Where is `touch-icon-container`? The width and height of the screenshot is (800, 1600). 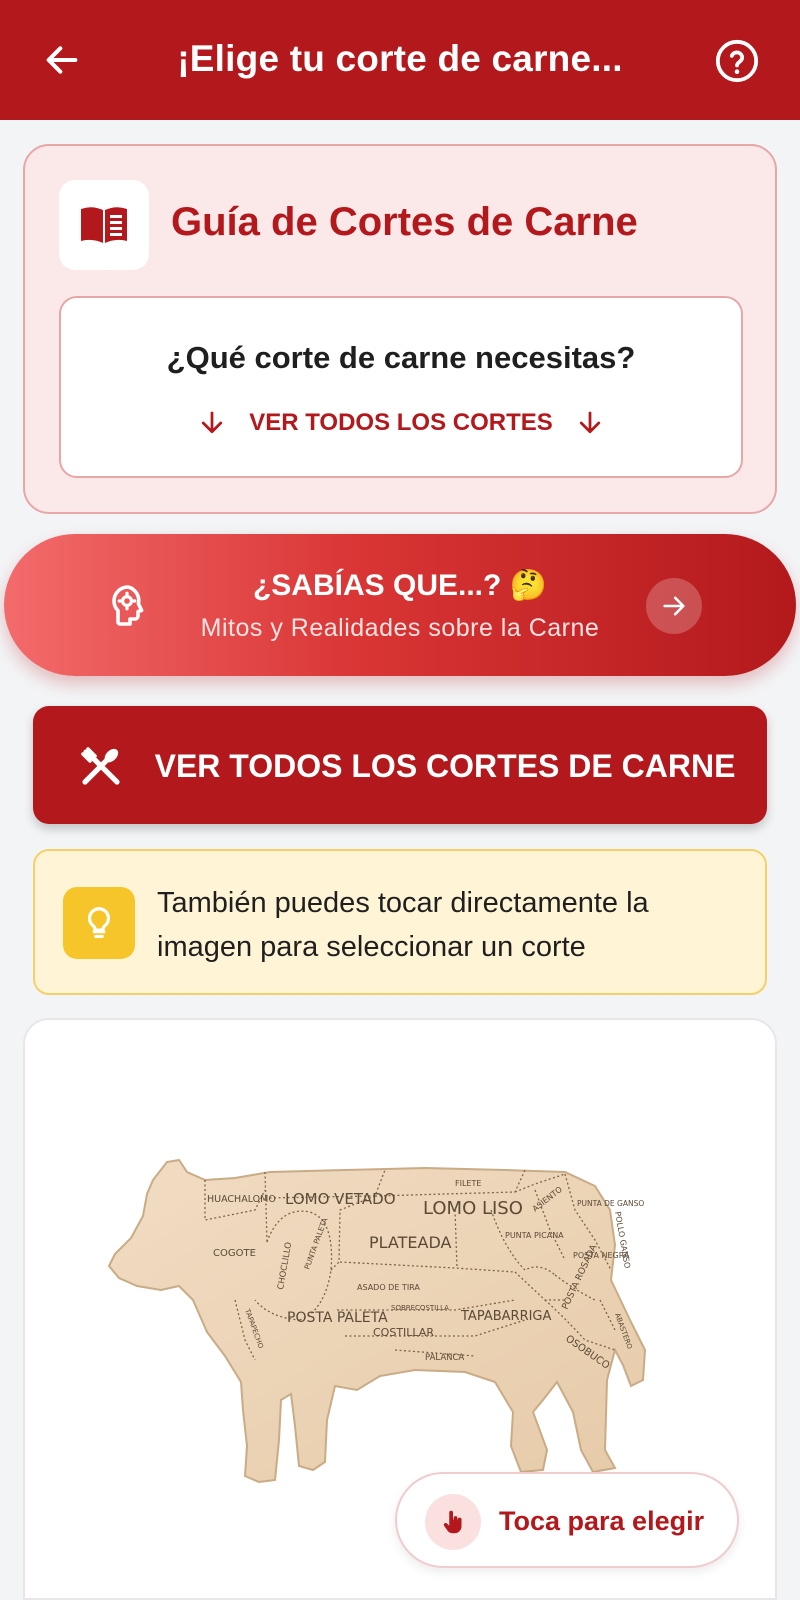
touch-icon-container is located at coordinates (453, 1522).